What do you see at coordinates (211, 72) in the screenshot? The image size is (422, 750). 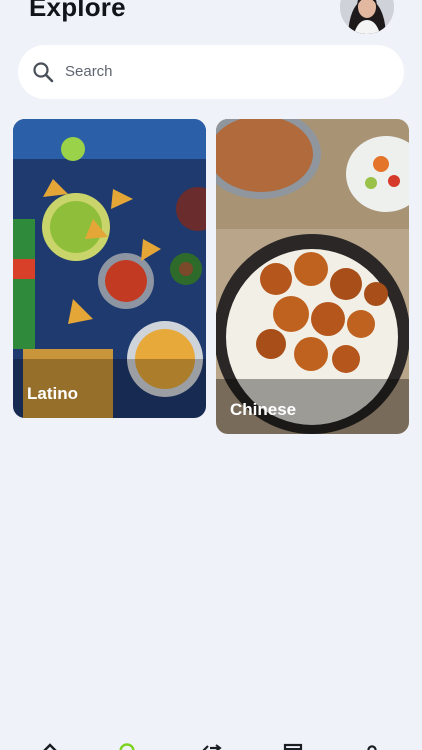 I see `search-bar: Search` at bounding box center [211, 72].